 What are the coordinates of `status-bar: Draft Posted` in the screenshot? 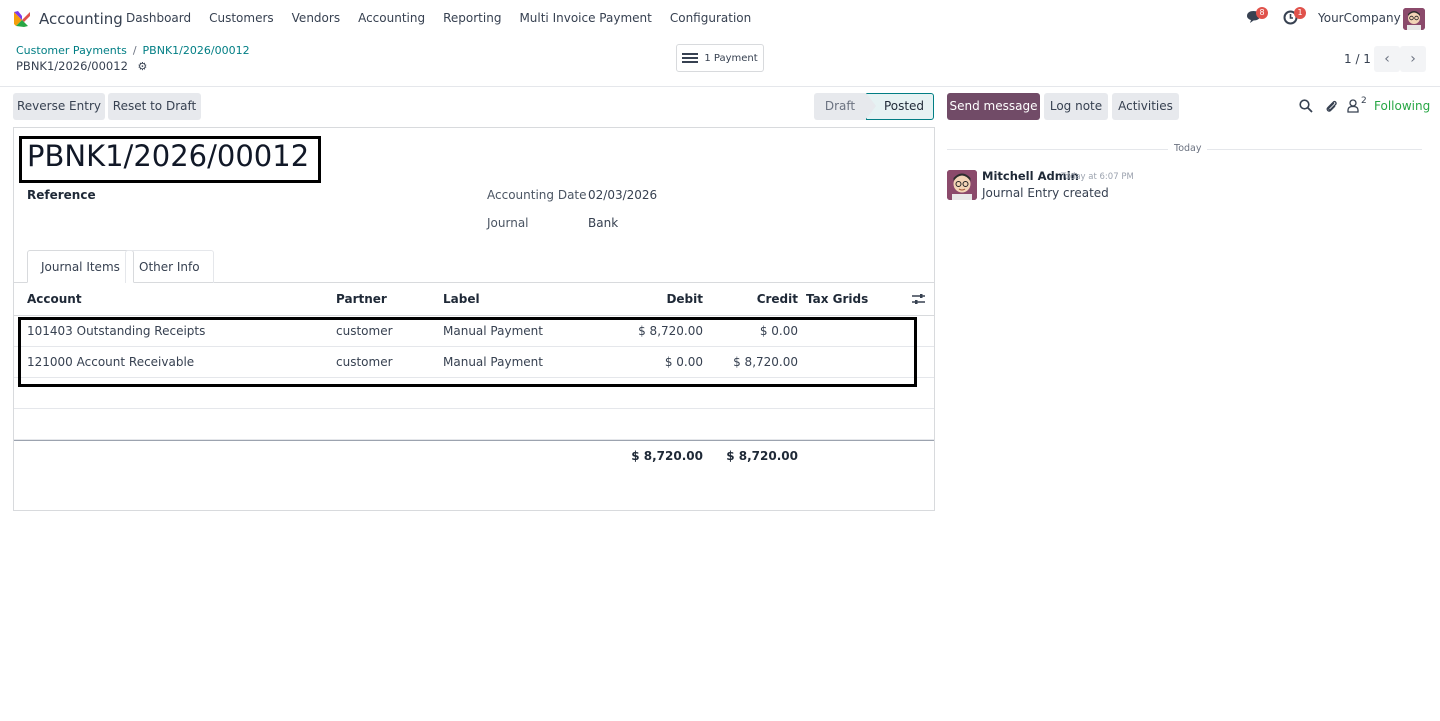 It's located at (874, 106).